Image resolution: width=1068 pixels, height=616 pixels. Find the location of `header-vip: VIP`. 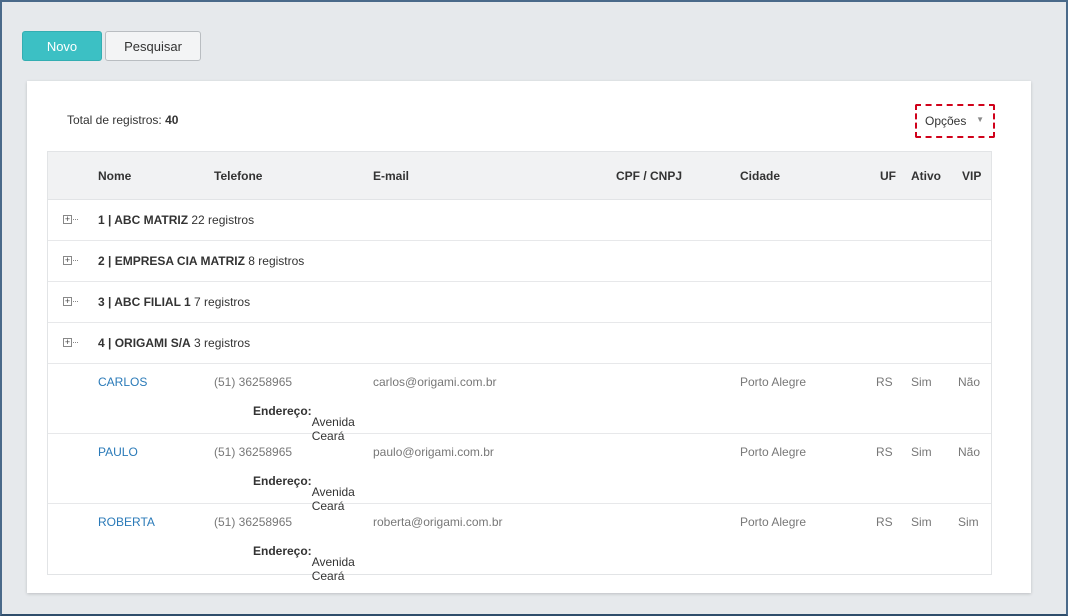

header-vip: VIP is located at coordinates (971, 176).